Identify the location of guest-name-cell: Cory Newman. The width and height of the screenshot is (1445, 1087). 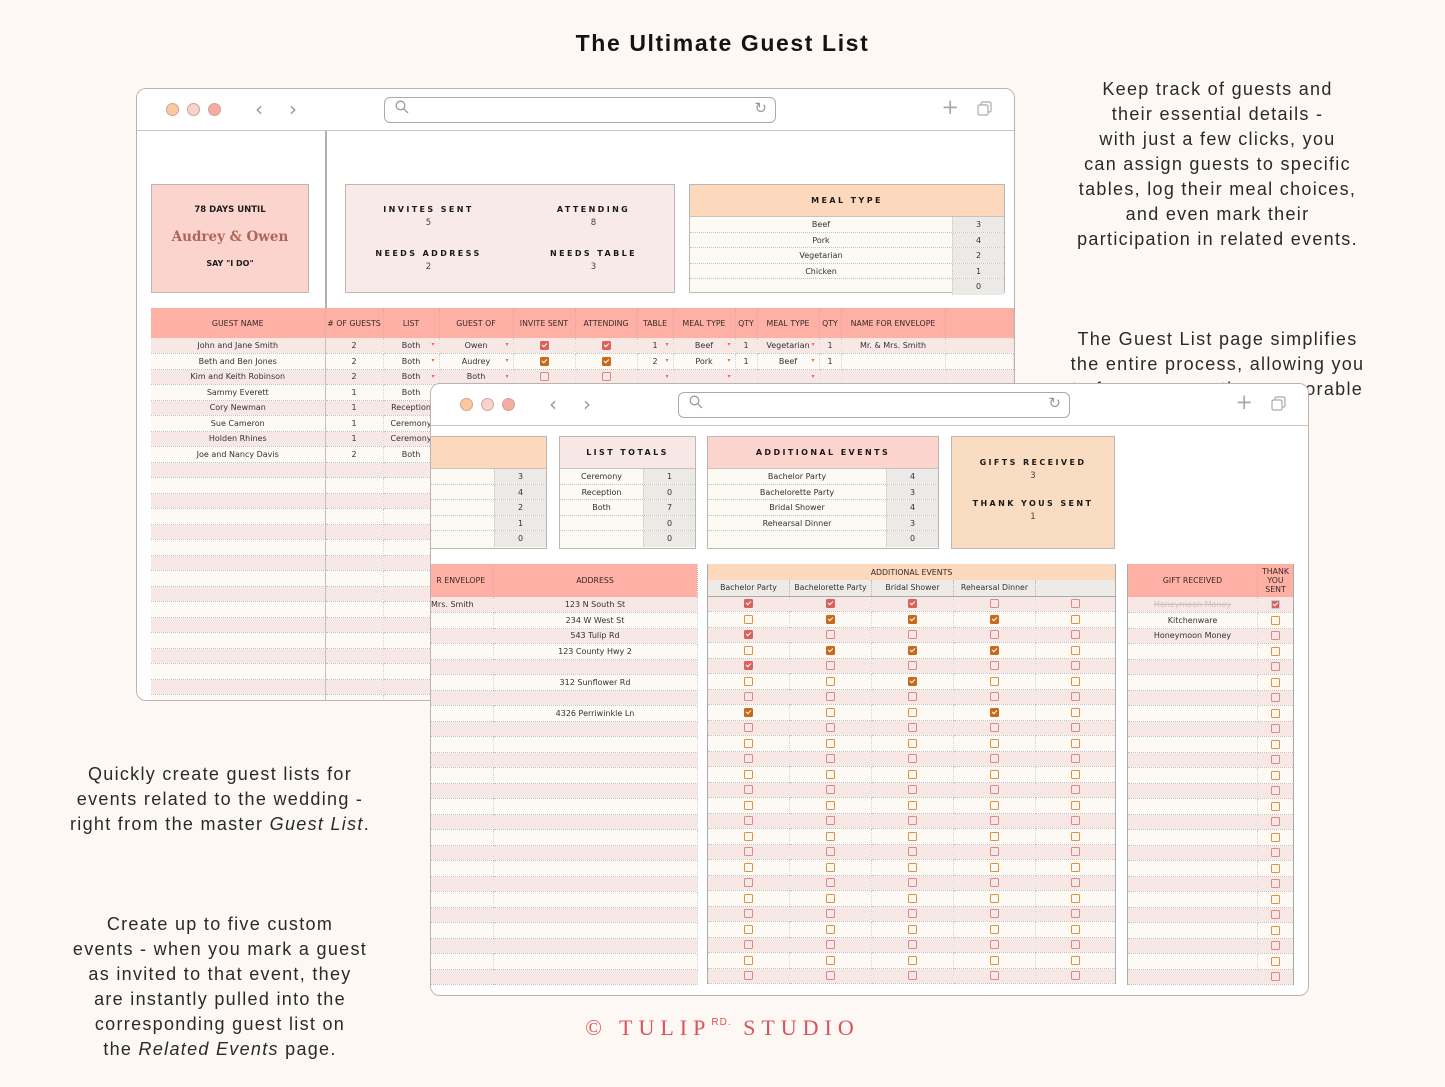
(238, 408).